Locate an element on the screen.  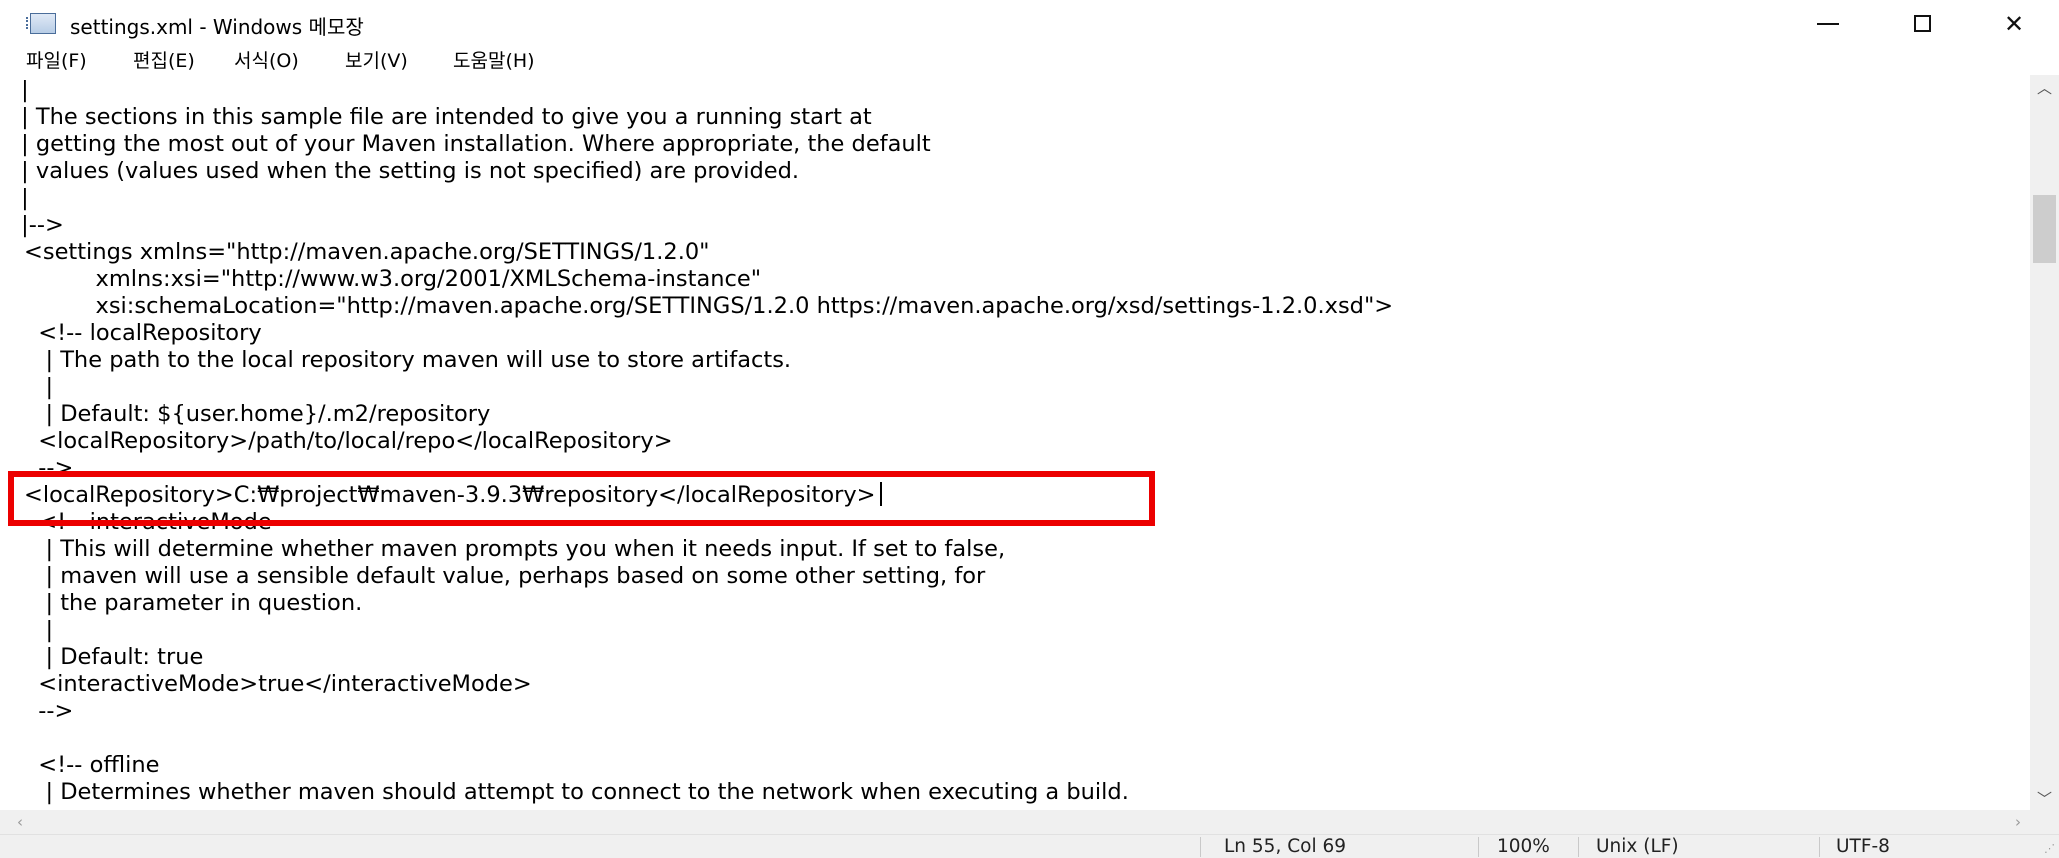
zoom-level: 100% is located at coordinates (1523, 846).